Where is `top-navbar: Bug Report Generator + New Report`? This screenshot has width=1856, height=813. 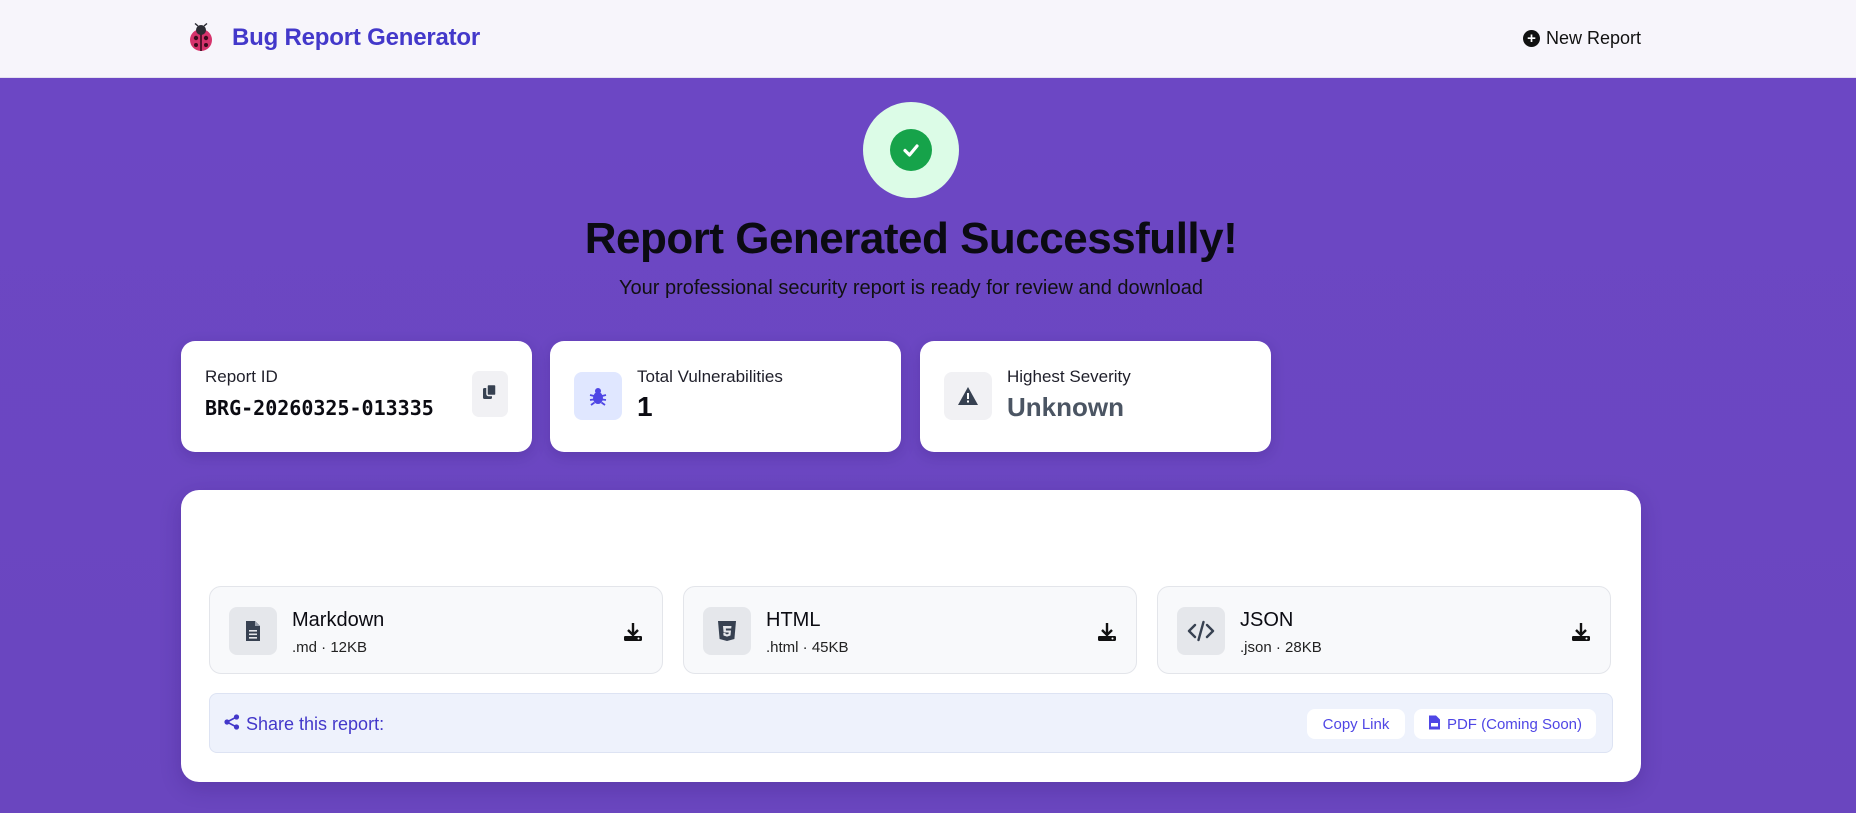
top-navbar: Bug Report Generator + New Report is located at coordinates (928, 39).